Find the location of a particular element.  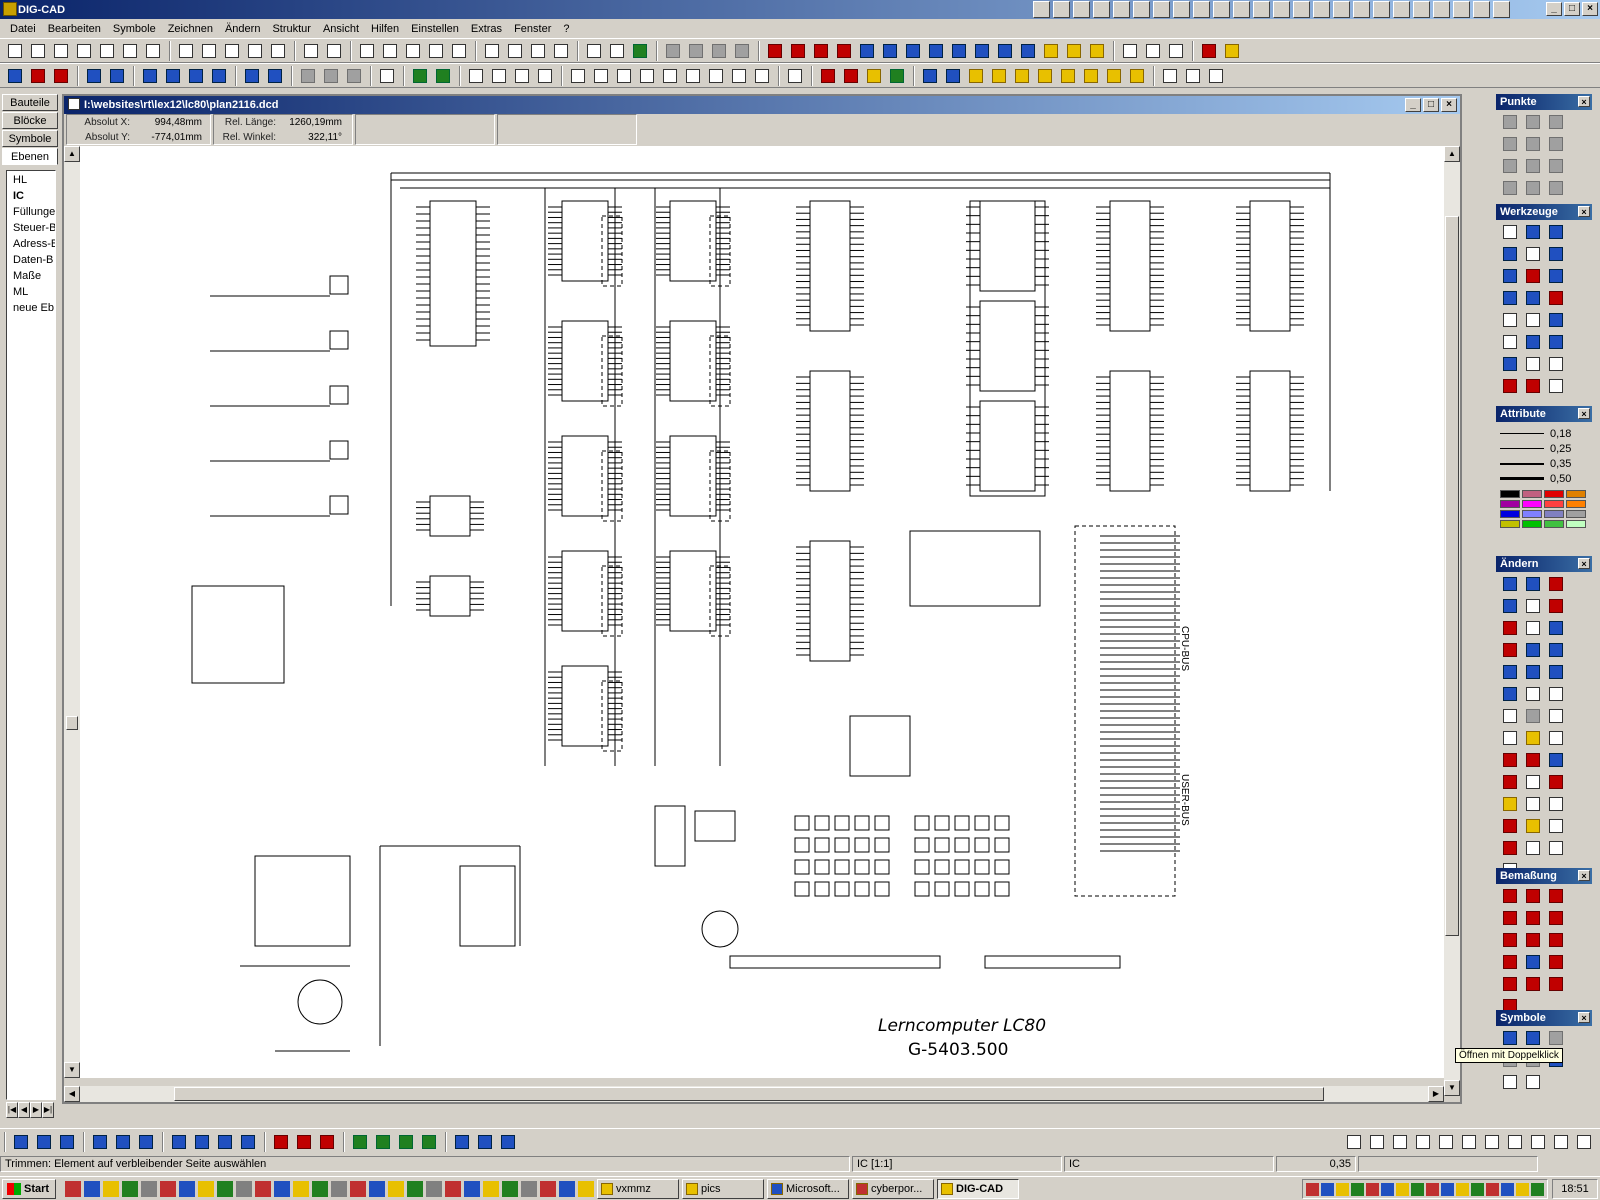

tab-bauteile: Bauteile is located at coordinates (30, 102).